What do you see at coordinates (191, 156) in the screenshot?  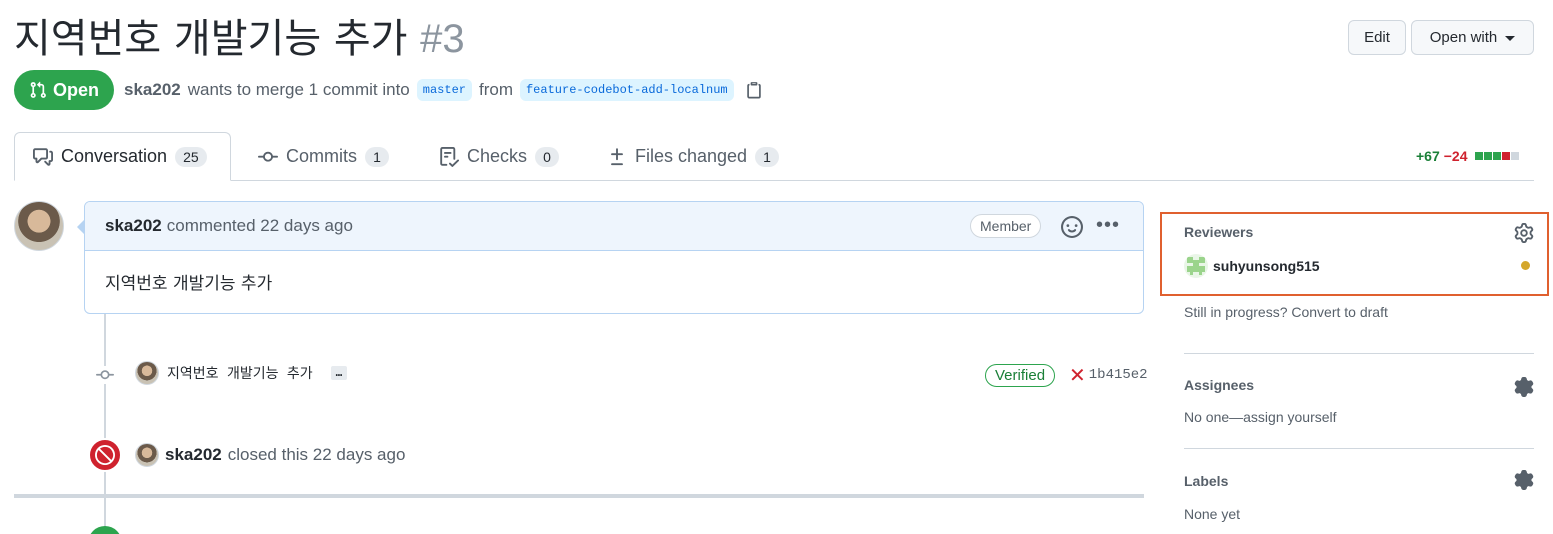 I see `tab-conversation-count: 25` at bounding box center [191, 156].